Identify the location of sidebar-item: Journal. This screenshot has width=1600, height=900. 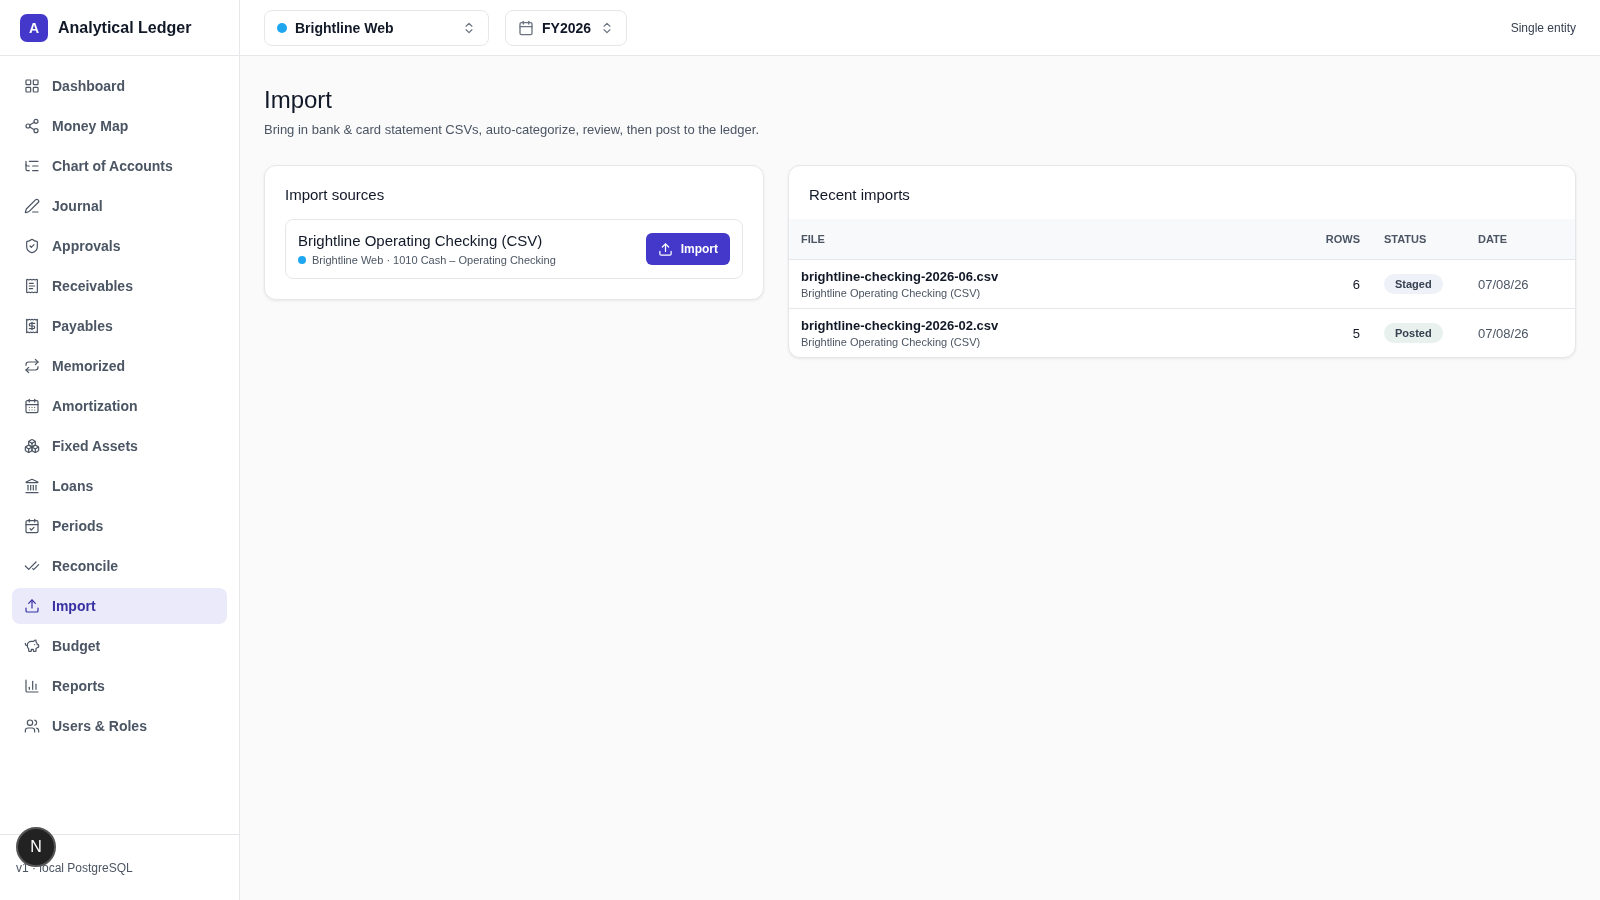
(119, 206).